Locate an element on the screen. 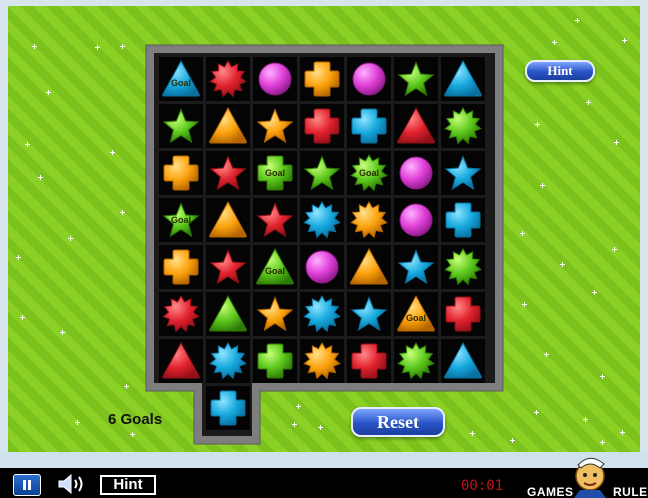 The height and width of the screenshot is (498, 648). blue-triangle-icon is located at coordinates (463, 360).